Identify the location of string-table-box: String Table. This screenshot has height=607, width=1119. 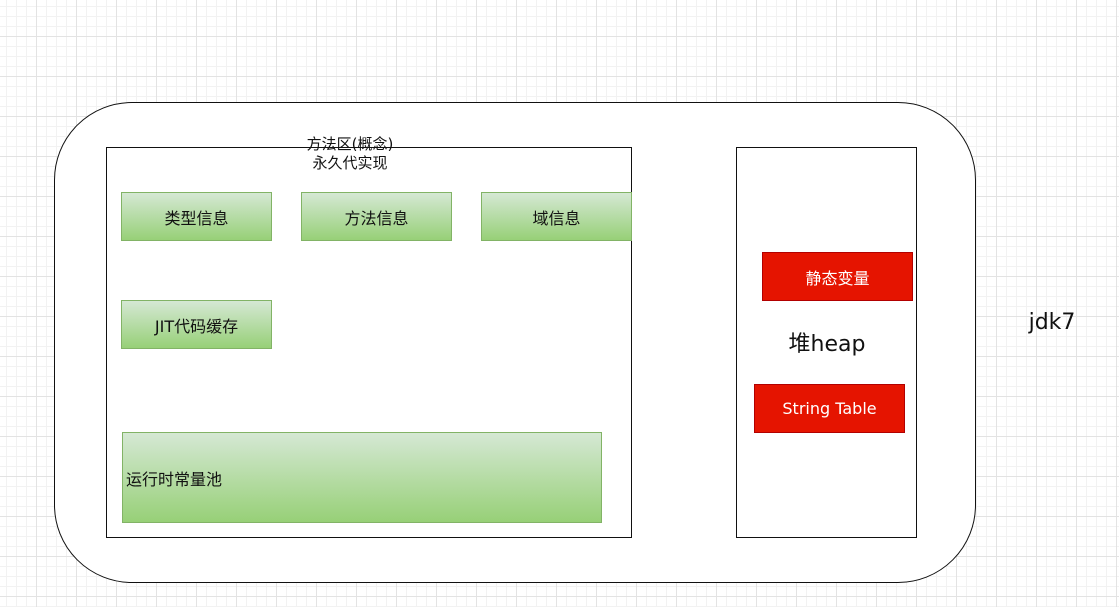
(829, 408).